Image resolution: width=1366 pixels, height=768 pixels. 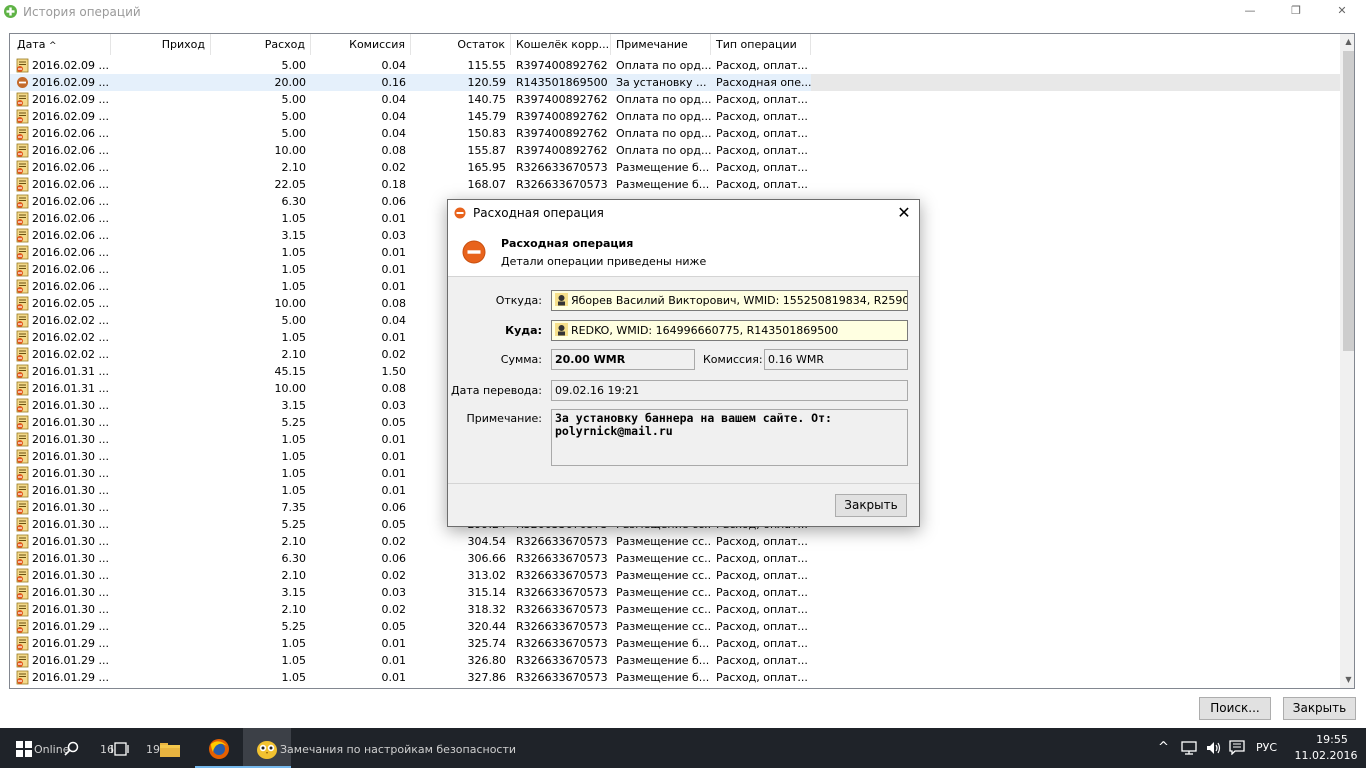 I want to click on tray-chevron-up-icon: ^, so click(x=1163, y=747).